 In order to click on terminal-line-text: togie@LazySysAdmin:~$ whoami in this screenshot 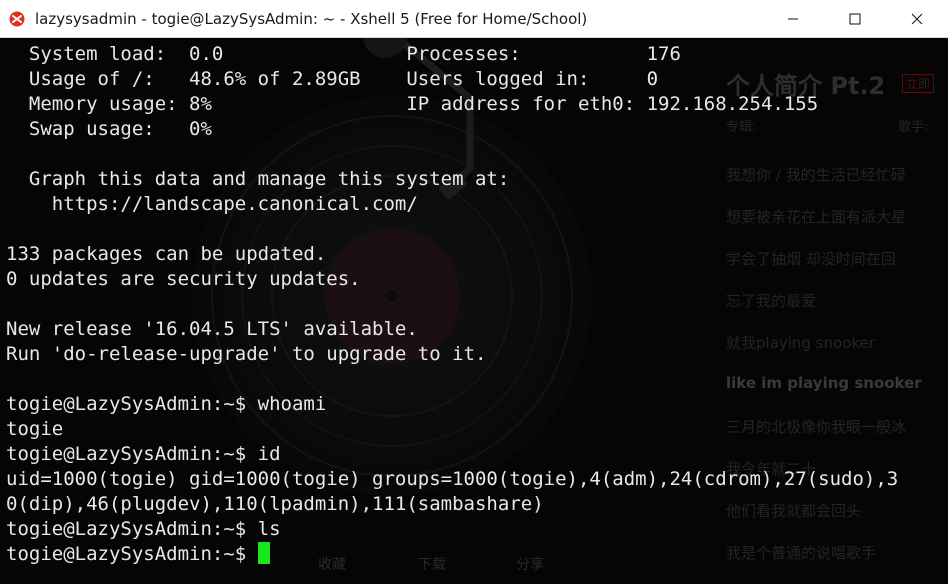, I will do `click(166, 404)`.